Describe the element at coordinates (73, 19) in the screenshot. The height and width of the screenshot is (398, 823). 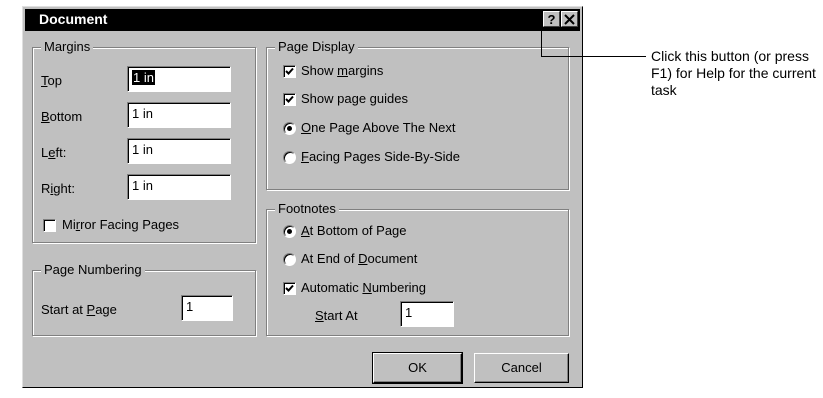
I see `dialog-title: Document` at that location.